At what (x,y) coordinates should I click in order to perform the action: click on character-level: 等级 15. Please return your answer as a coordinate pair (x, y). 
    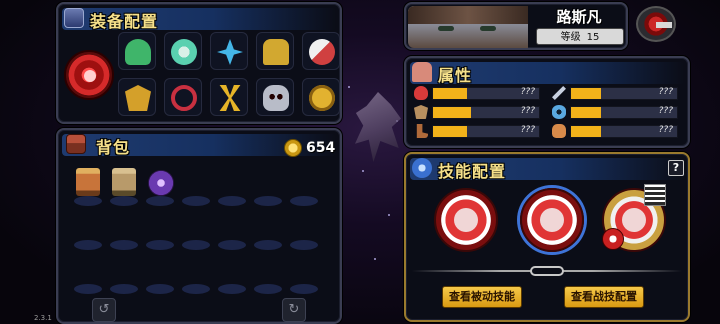
    Looking at the image, I should click on (580, 36).